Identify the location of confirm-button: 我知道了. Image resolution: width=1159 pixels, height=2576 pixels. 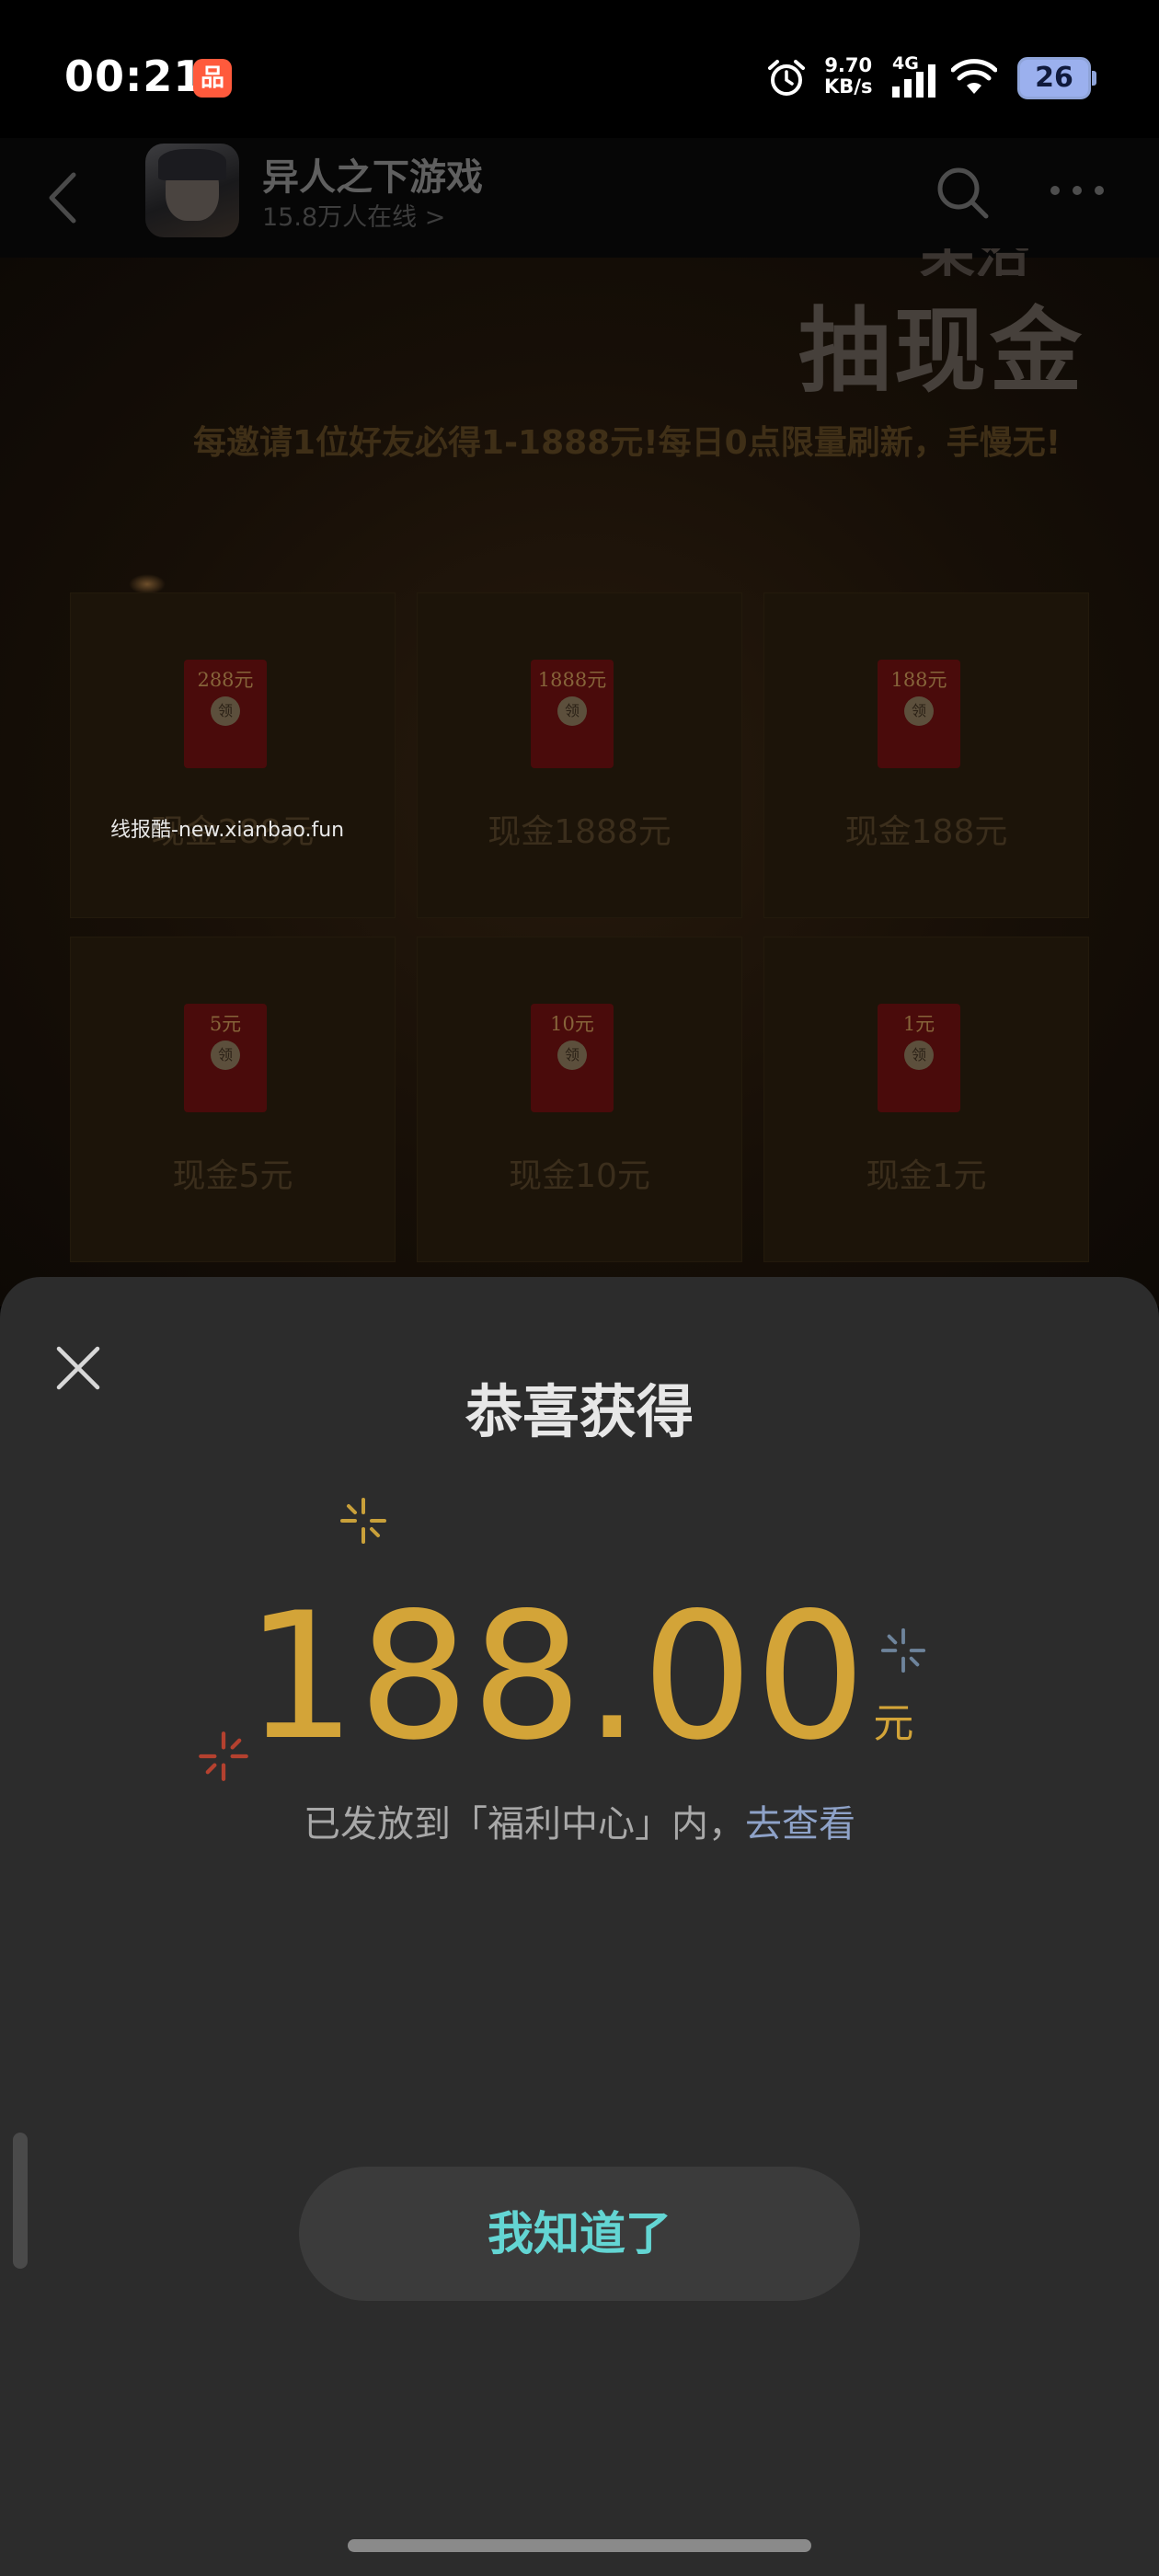
(579, 2234).